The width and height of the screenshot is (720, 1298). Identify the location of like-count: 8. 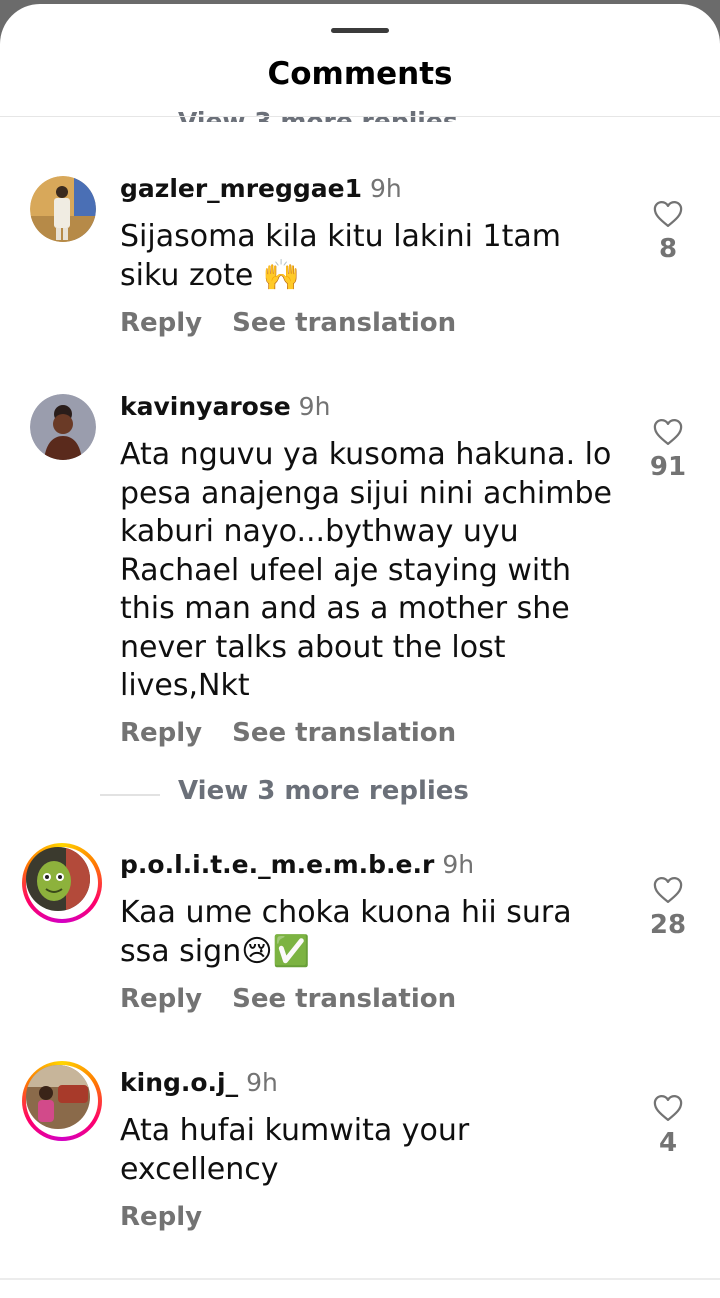
(668, 249).